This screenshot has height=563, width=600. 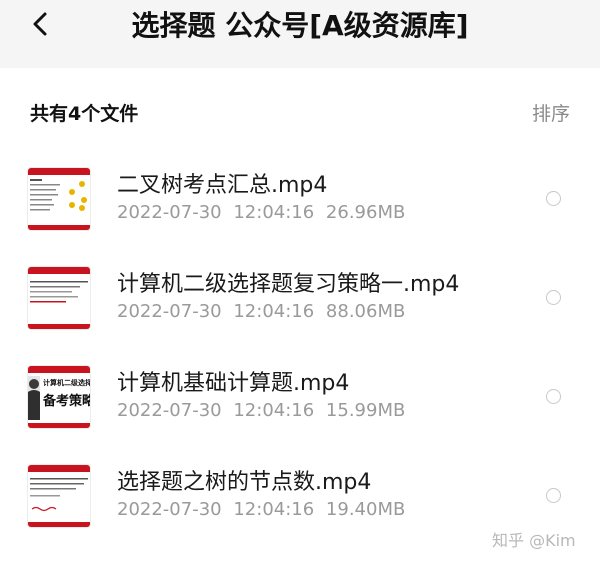 What do you see at coordinates (534, 540) in the screenshot?
I see `watermark: 知乎 @Kim` at bounding box center [534, 540].